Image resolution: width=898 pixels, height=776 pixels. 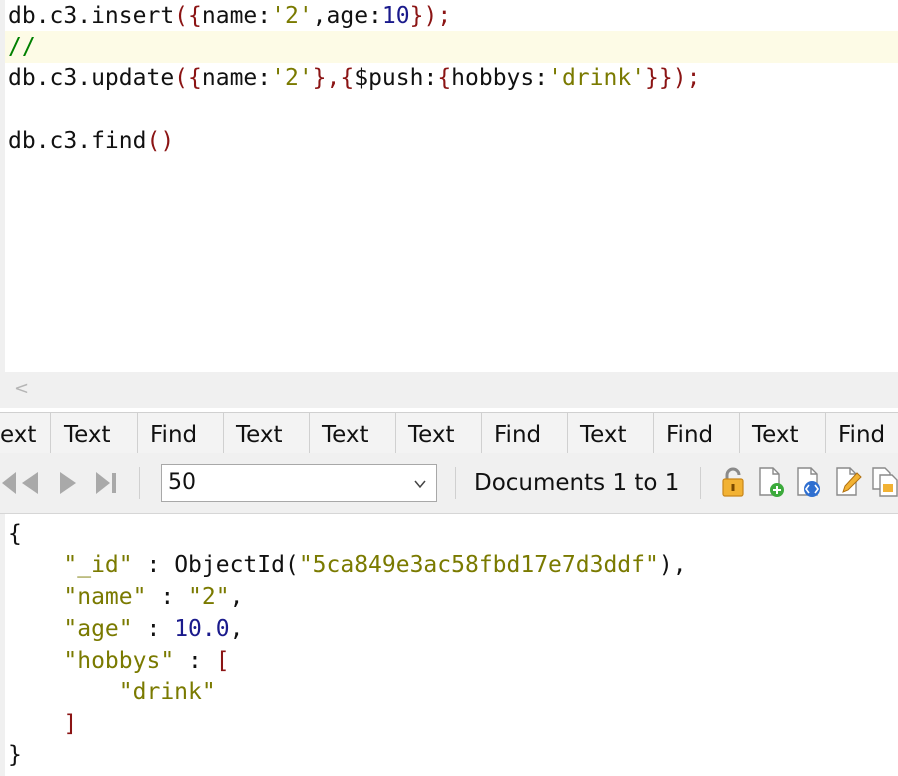 What do you see at coordinates (2, 645) in the screenshot?
I see `result-gutter` at bounding box center [2, 645].